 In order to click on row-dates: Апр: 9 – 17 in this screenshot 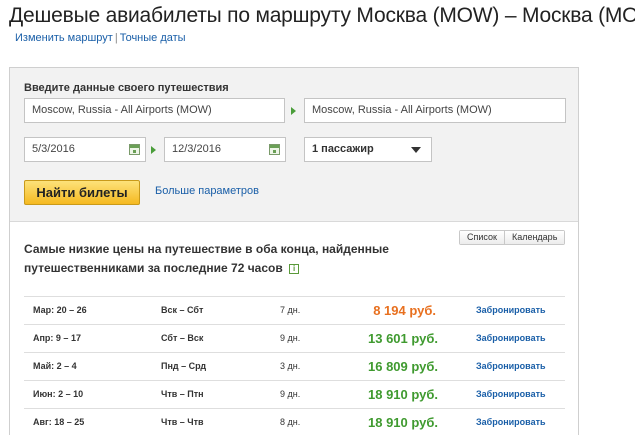, I will do `click(57, 338)`.